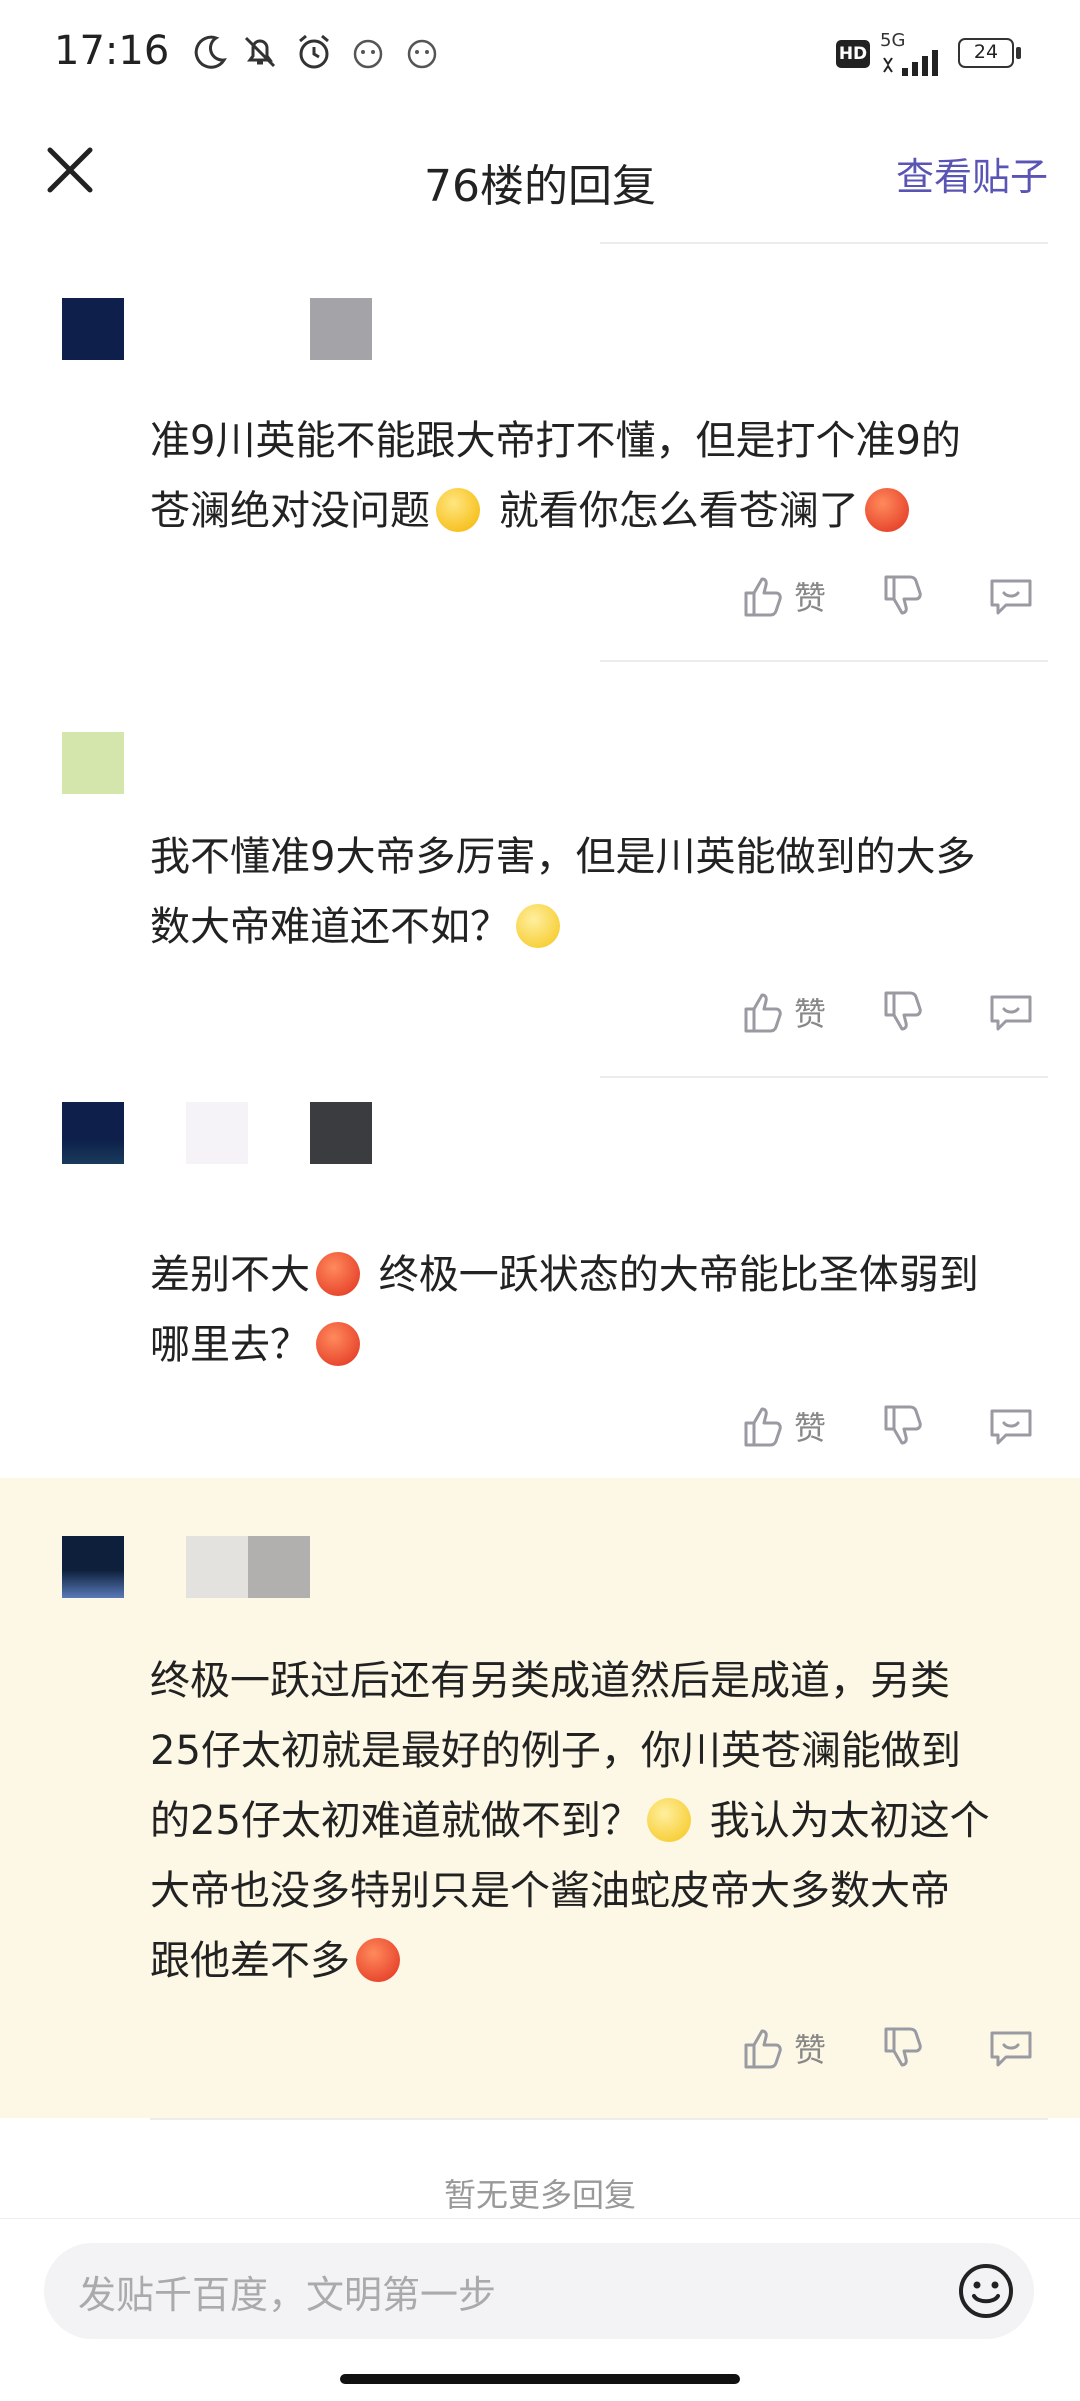 The width and height of the screenshot is (1080, 2401). What do you see at coordinates (563, 892) in the screenshot?
I see `reply-content: 我不懂准9大帝多厉害，但是川英能做到的大多 数大帝难道还不如？` at bounding box center [563, 892].